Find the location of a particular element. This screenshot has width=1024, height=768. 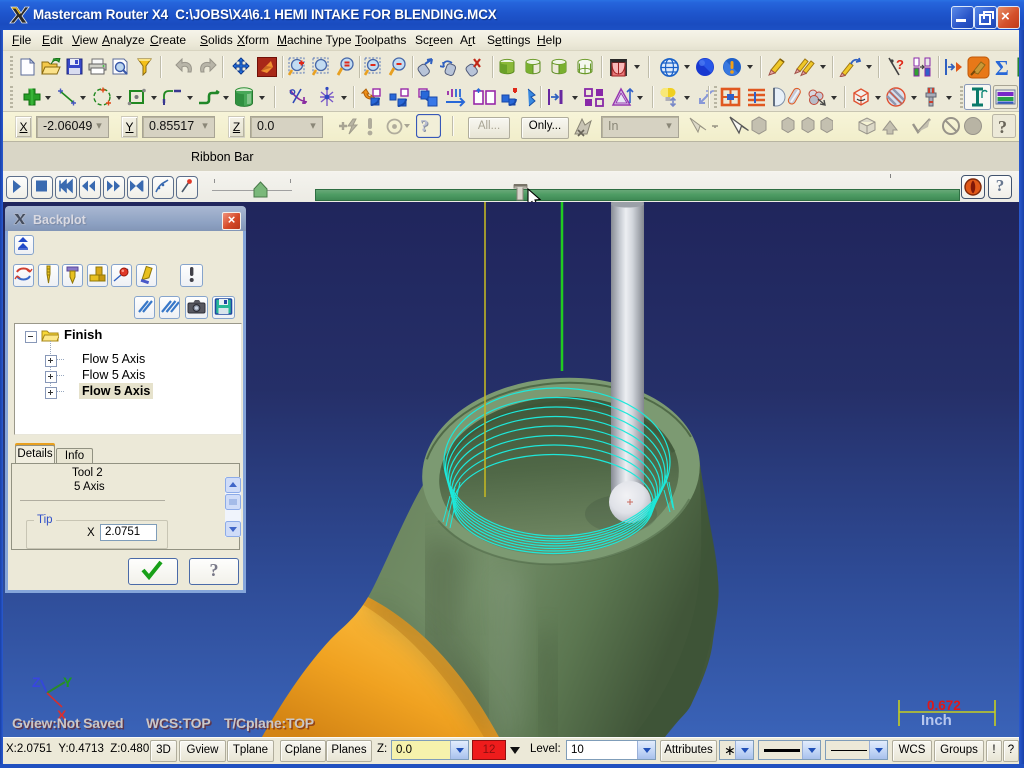

svg-text: Σ is located at coordinates (1002, 67).